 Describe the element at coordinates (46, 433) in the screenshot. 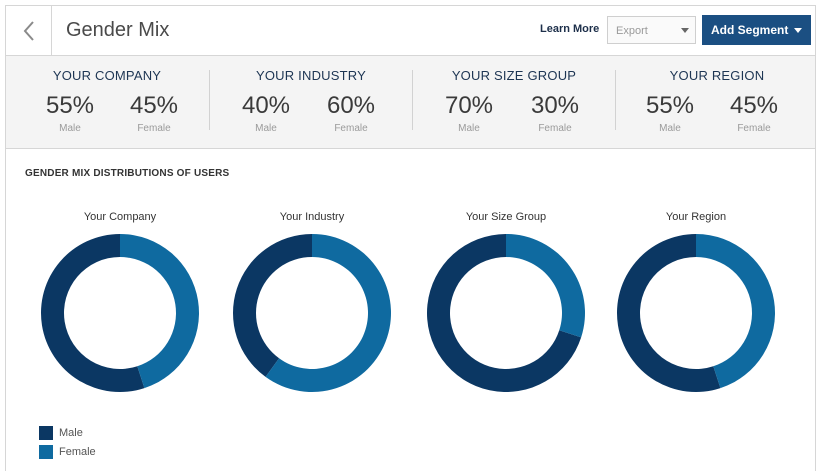

I see `legend-swatch-male` at that location.